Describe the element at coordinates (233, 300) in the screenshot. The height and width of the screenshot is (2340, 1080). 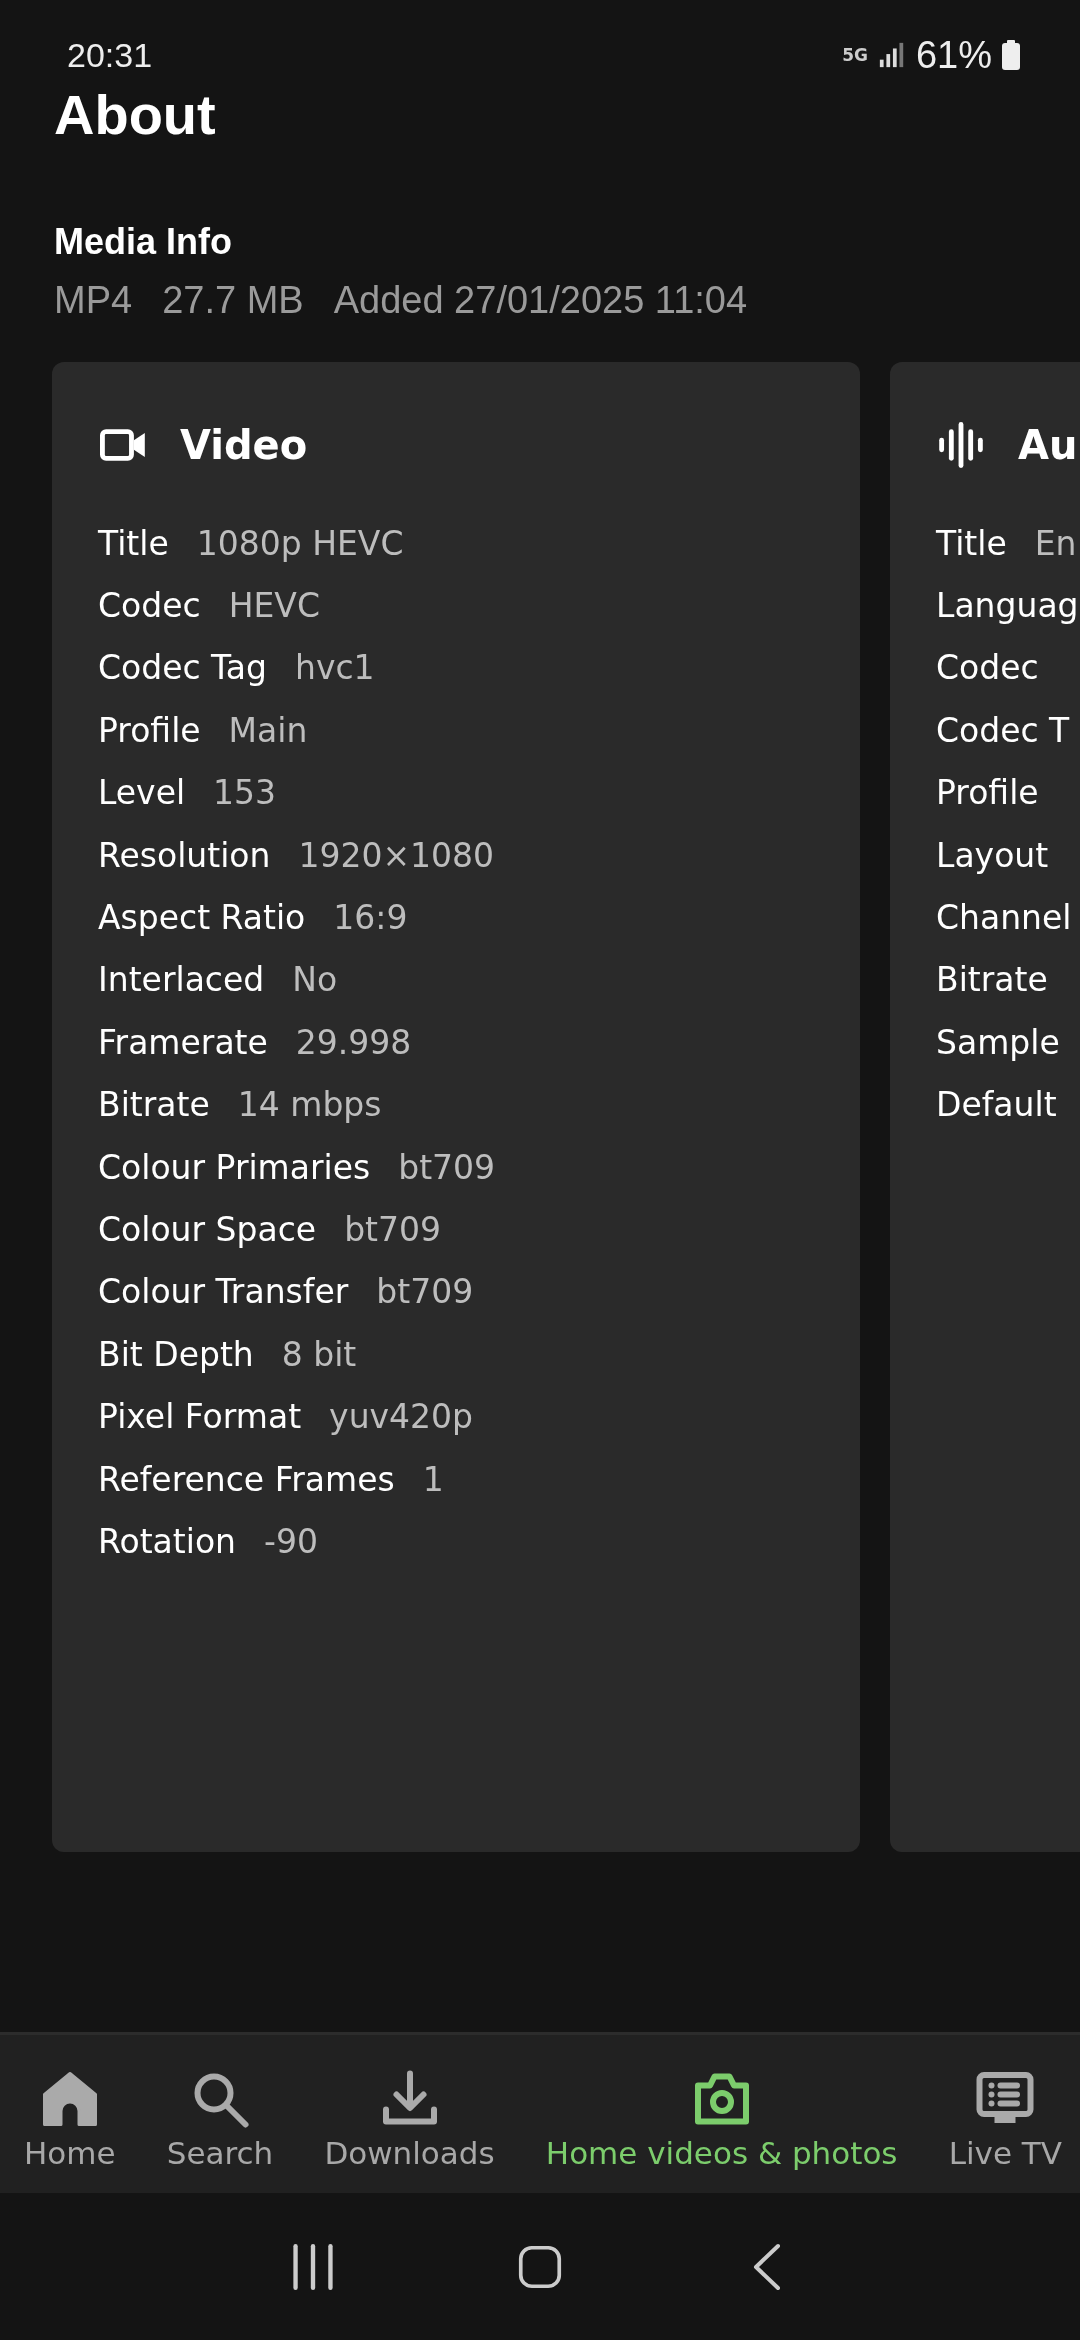
I see `media-detail: 27.7 MB` at that location.